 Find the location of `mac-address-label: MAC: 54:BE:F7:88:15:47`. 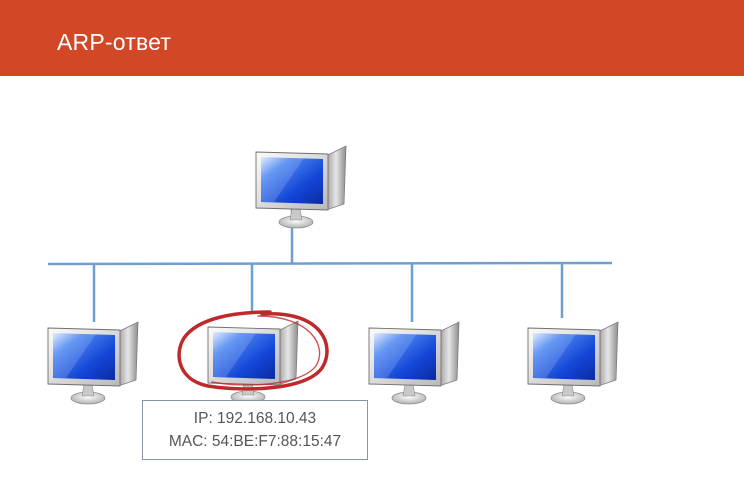

mac-address-label: MAC: 54:BE:F7:88:15:47 is located at coordinates (255, 441).